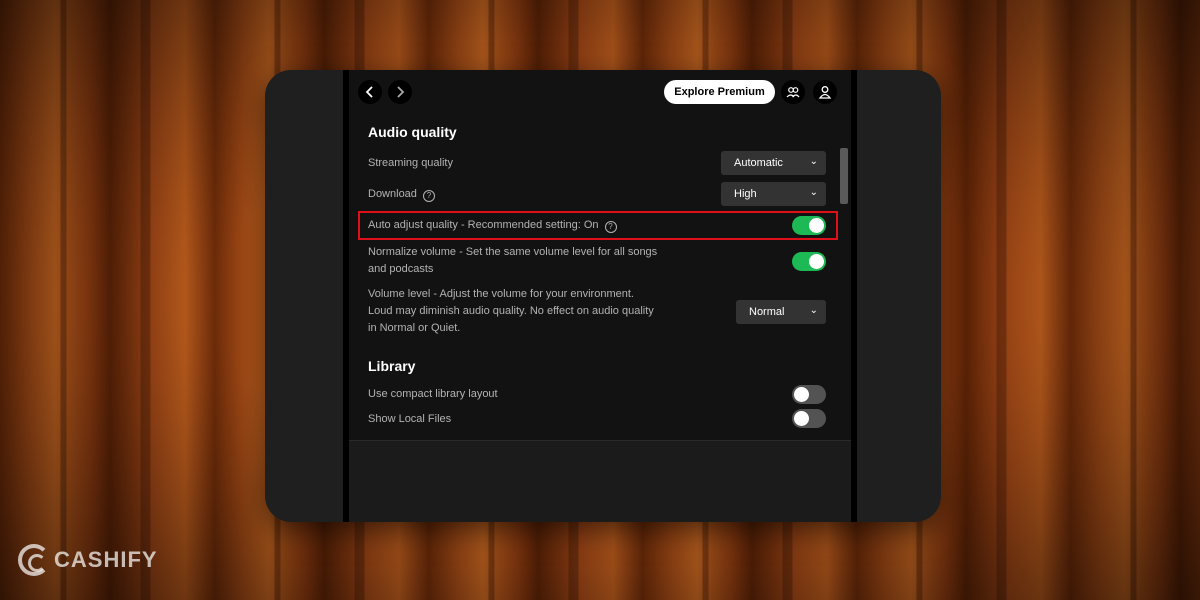 The width and height of the screenshot is (1200, 600). What do you see at coordinates (410, 419) in the screenshot?
I see `local-files-label: Show Local Files` at bounding box center [410, 419].